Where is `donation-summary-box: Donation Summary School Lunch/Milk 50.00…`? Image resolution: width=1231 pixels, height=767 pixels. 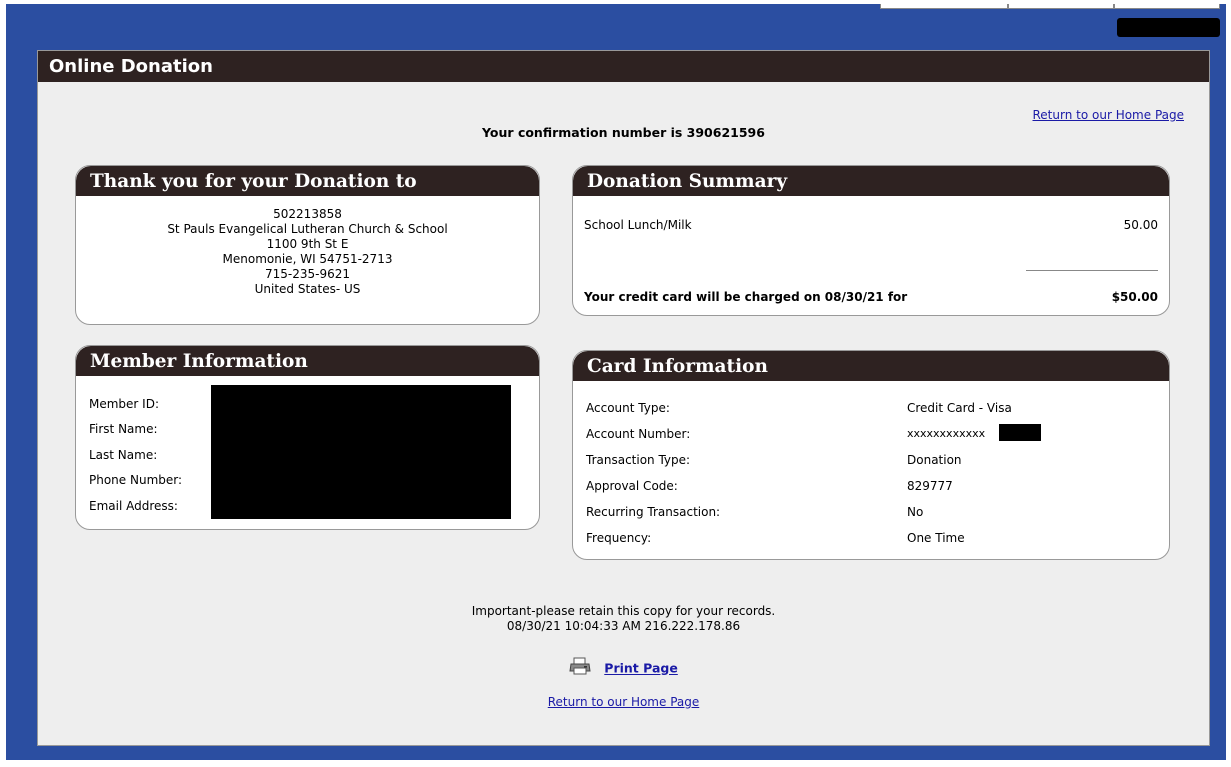 donation-summary-box: Donation Summary School Lunch/Milk 50.00… is located at coordinates (871, 240).